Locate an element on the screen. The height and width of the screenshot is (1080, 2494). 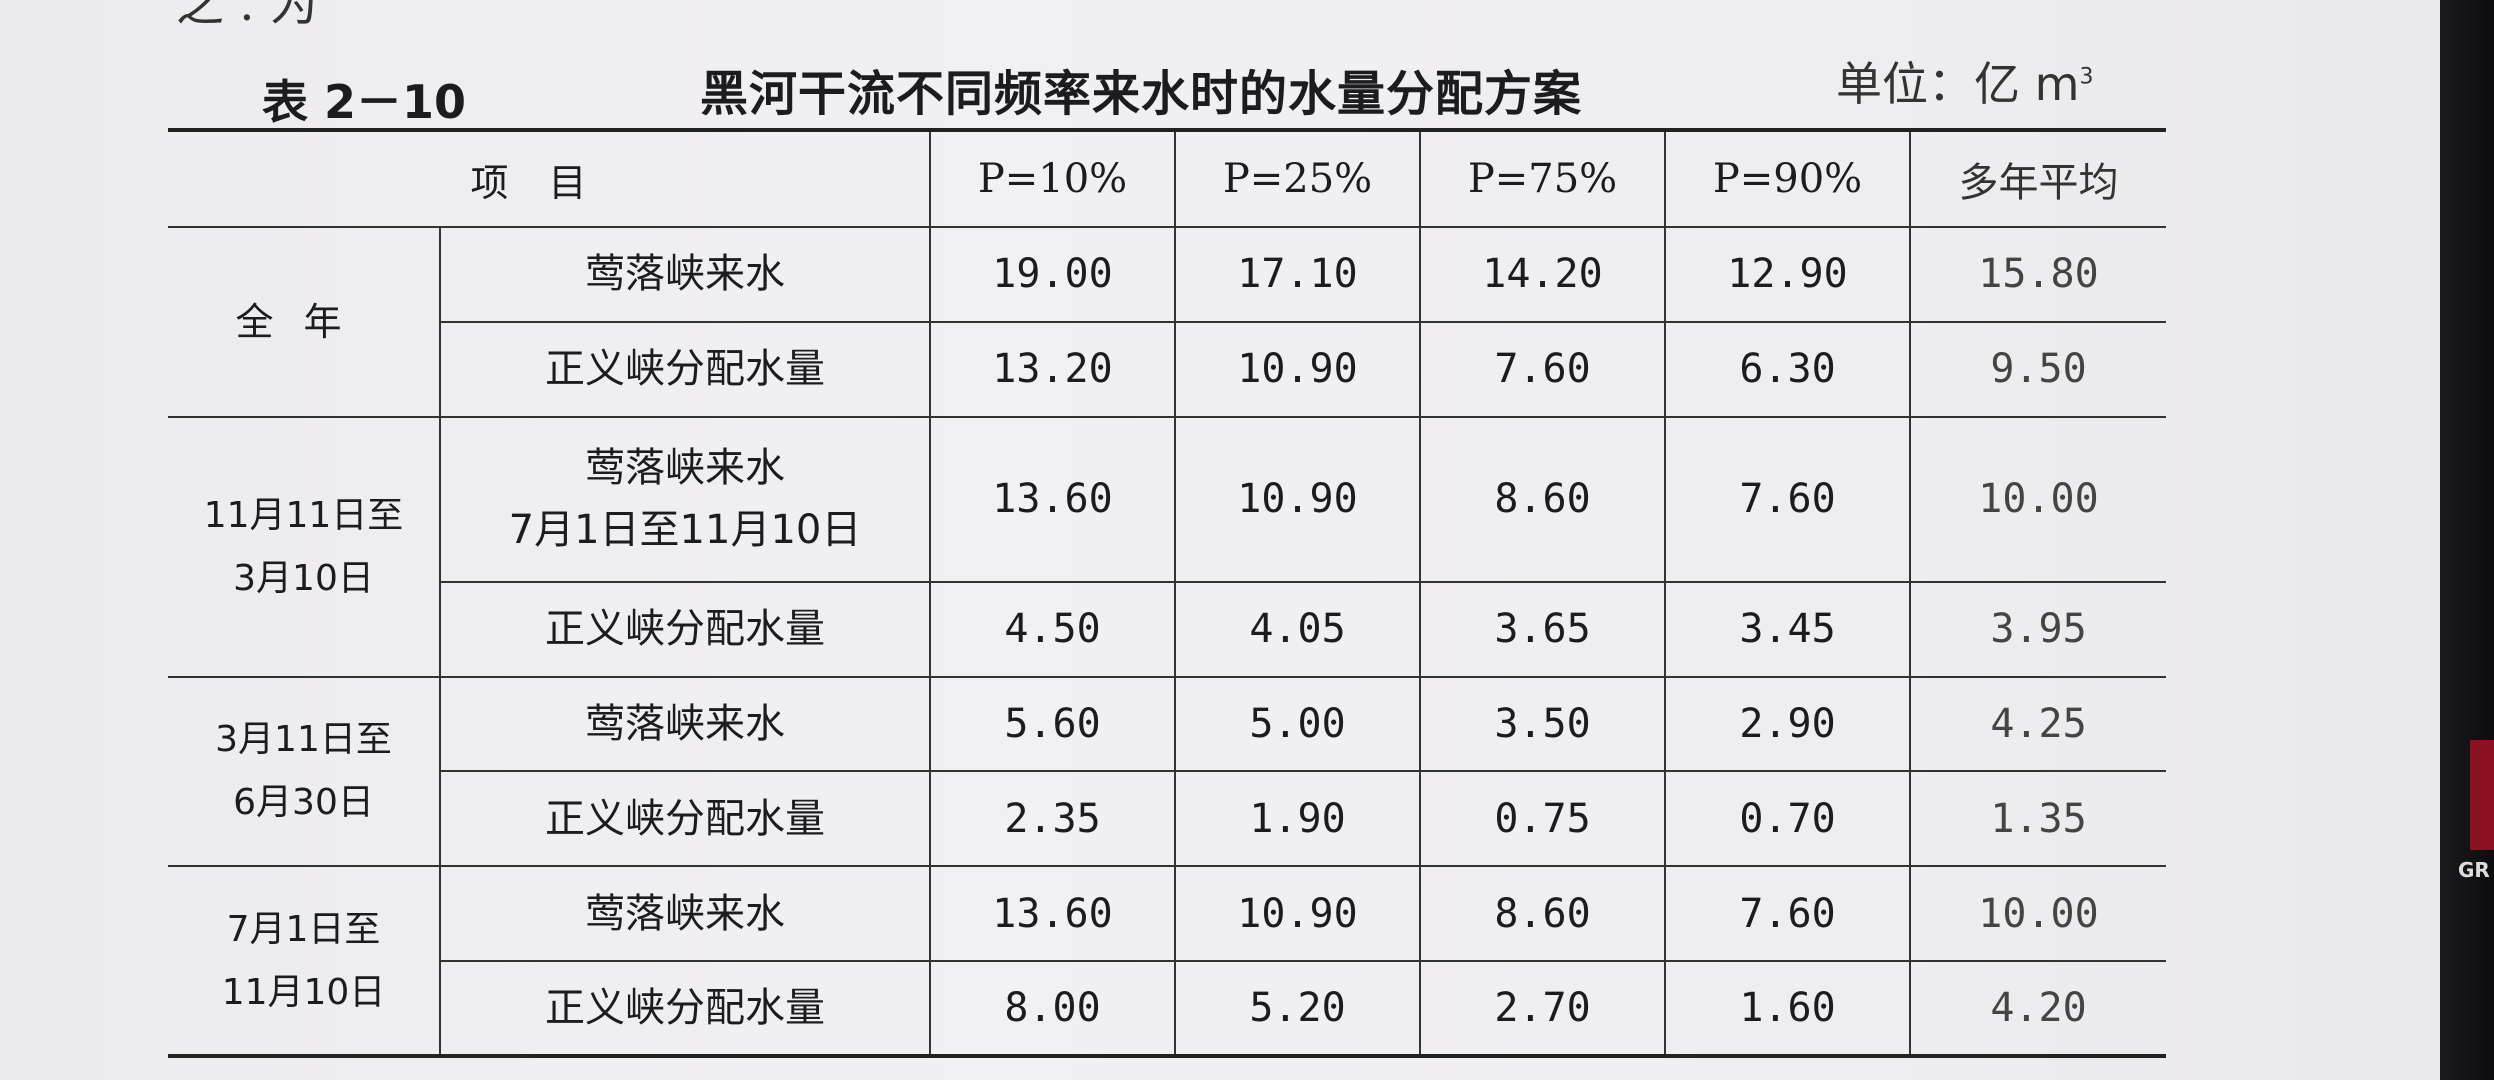
header-p75: P=75% is located at coordinates (1543, 178).